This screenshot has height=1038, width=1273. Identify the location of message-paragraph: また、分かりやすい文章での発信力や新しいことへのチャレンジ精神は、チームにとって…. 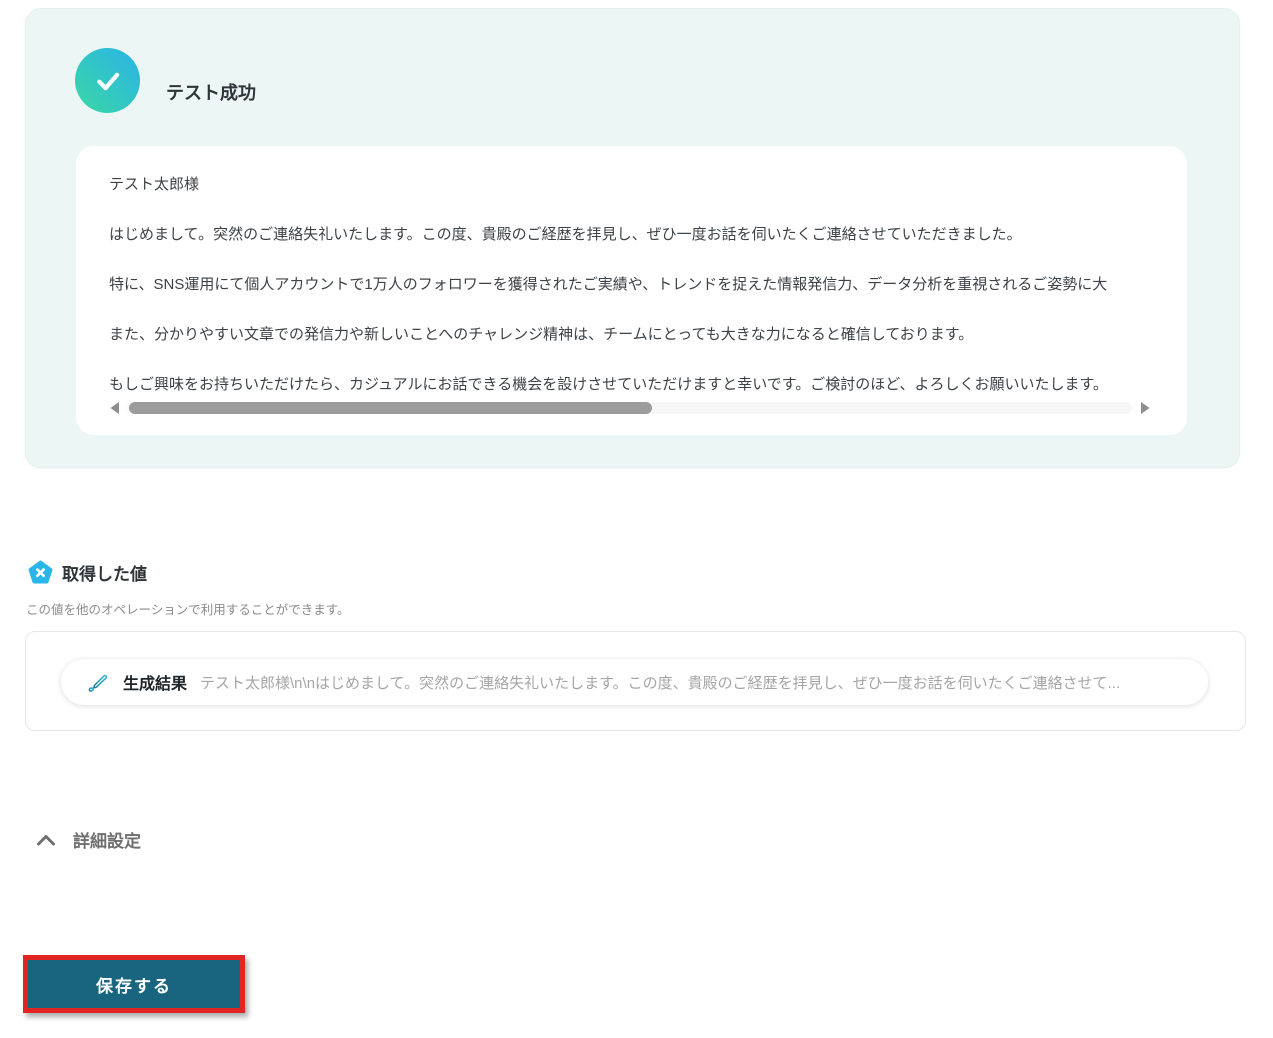
(541, 334).